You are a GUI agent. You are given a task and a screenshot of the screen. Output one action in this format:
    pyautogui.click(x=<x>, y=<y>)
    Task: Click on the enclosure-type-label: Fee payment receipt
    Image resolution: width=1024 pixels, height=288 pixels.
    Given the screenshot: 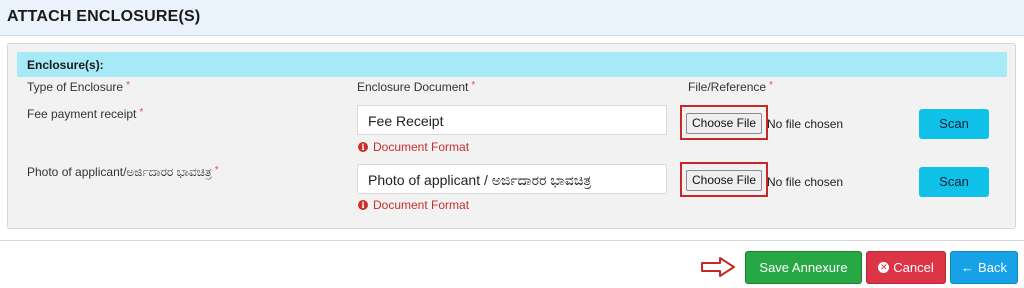 What is the action you would take?
    pyautogui.click(x=82, y=114)
    